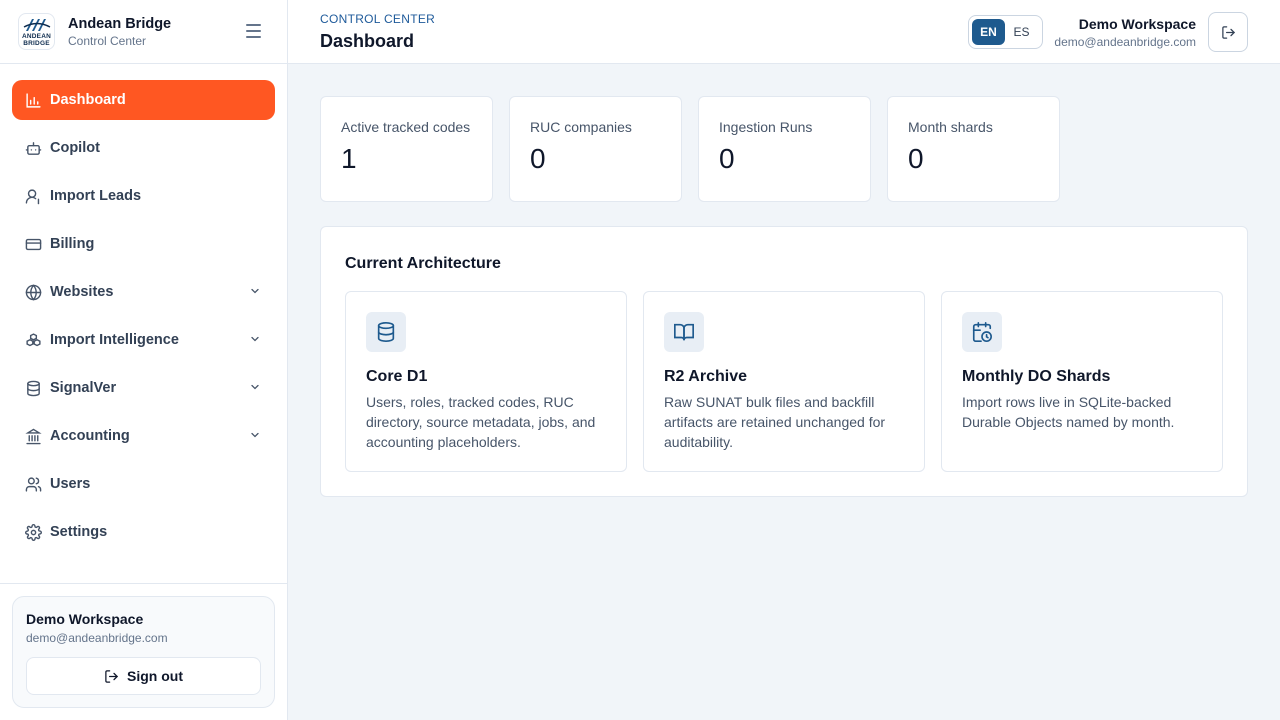 The height and width of the screenshot is (720, 1280). Describe the element at coordinates (33, 244) in the screenshot. I see `credit-card-icon` at that location.